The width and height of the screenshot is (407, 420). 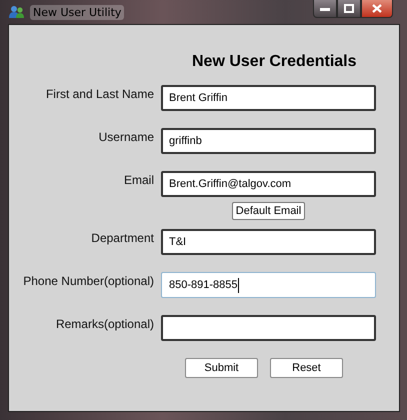 What do you see at coordinates (77, 12) in the screenshot?
I see `window-title: New User Utility` at bounding box center [77, 12].